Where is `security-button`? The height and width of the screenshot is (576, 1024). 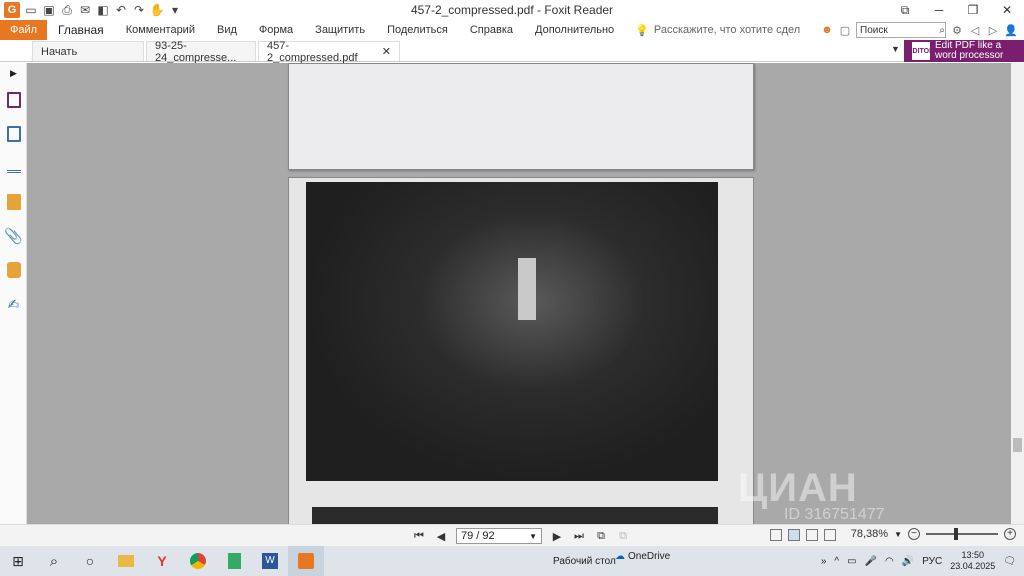 security-button is located at coordinates (13, 270).